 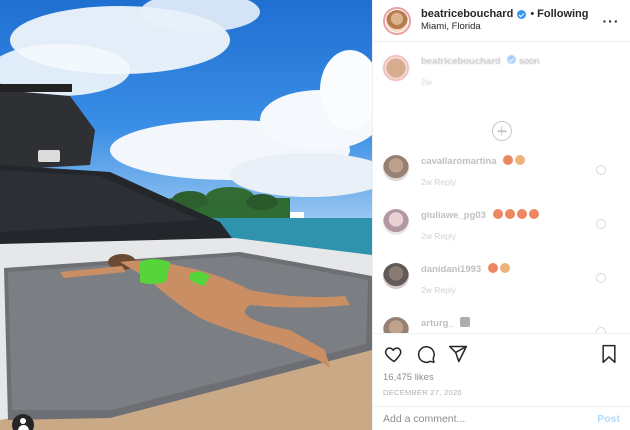 What do you see at coordinates (529, 61) in the screenshot?
I see `caption-text: soon` at bounding box center [529, 61].